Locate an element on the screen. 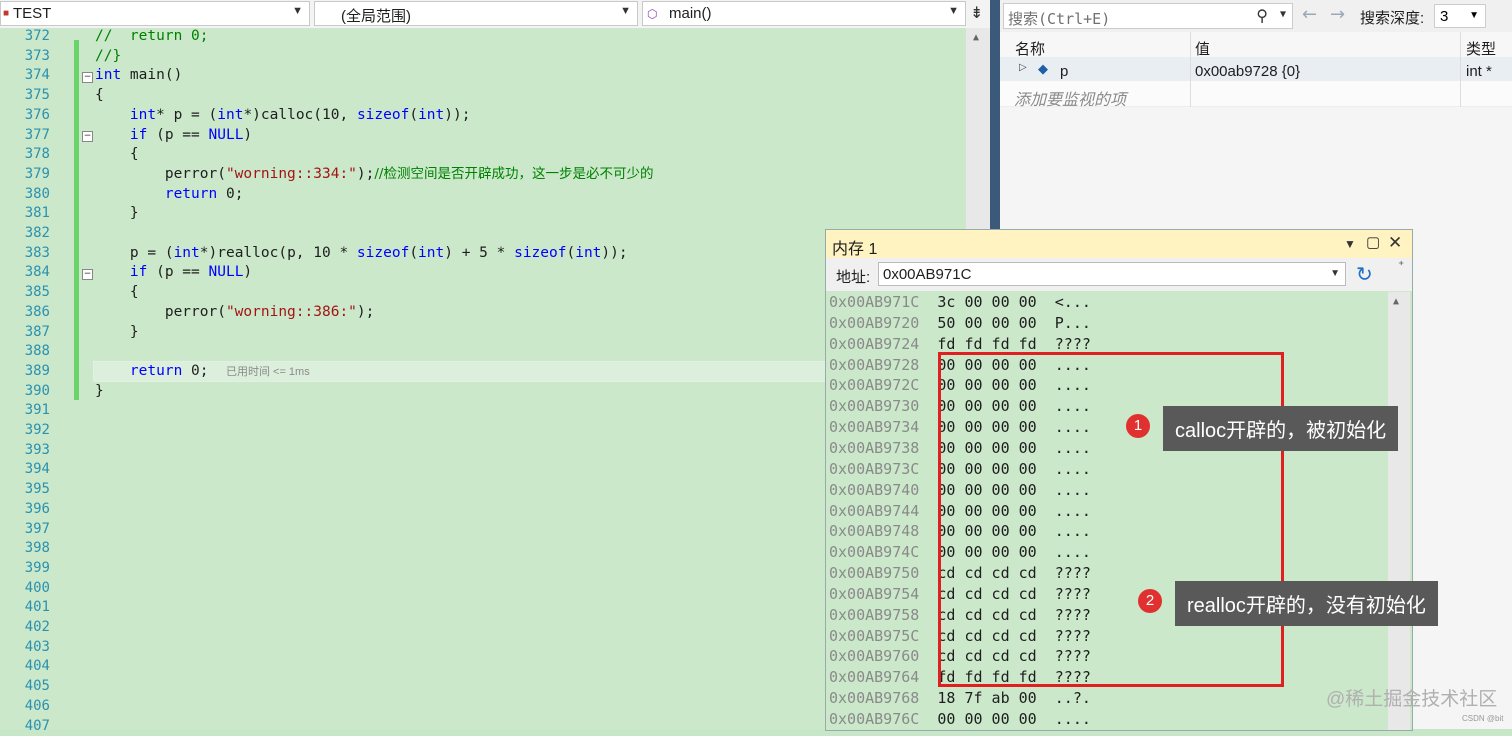  memory-row-address: 0x00AB973C is located at coordinates (874, 469).